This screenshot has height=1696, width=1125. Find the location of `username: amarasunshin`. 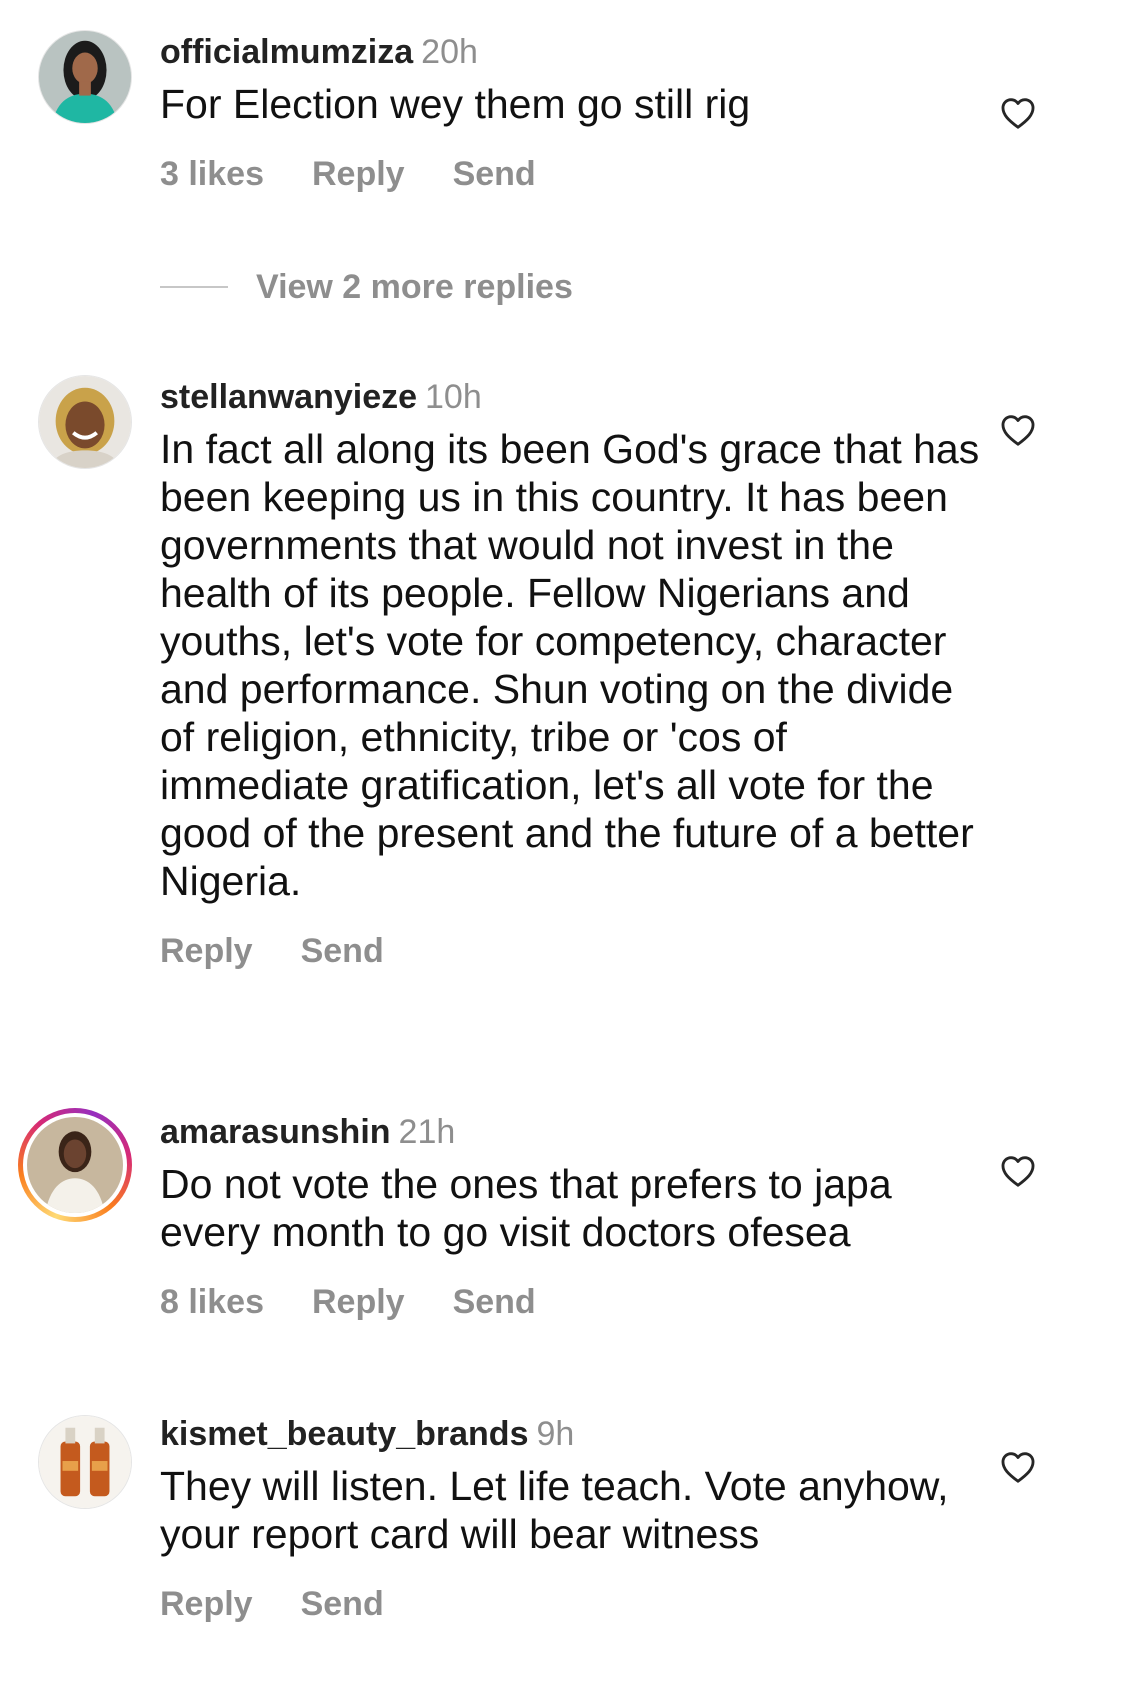

username: amarasunshin is located at coordinates (275, 1132).